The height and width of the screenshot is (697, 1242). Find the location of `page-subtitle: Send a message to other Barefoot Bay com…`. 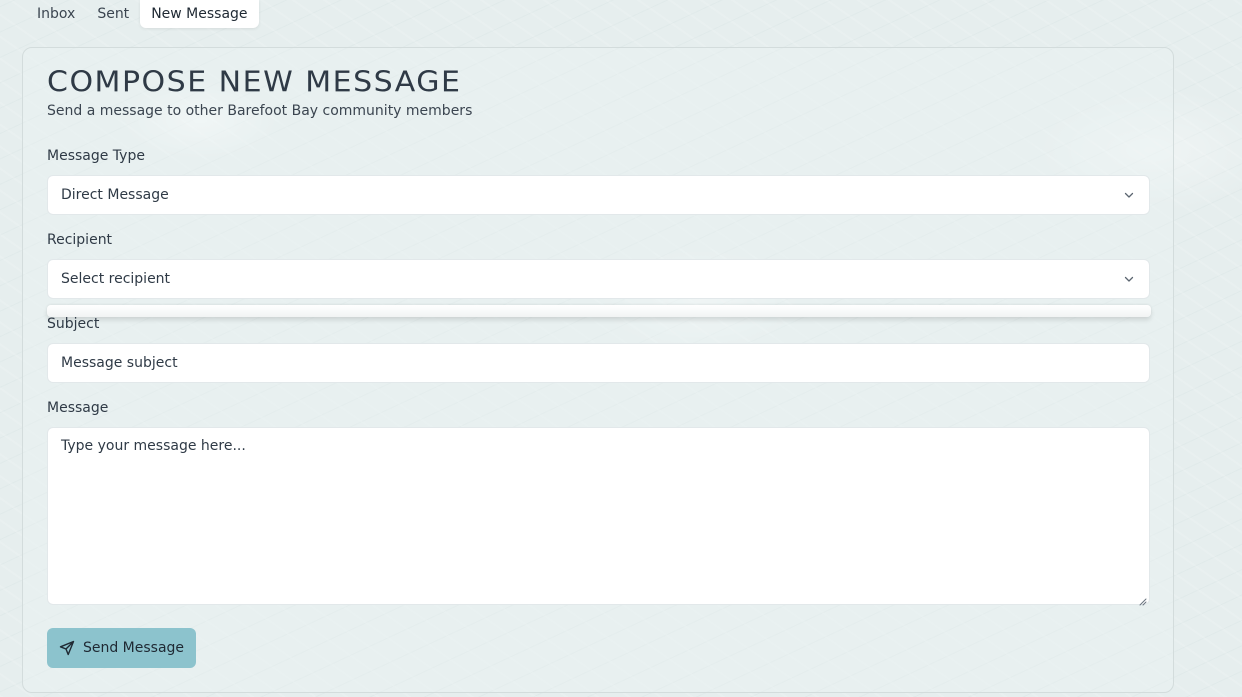

page-subtitle: Send a message to other Barefoot Bay com… is located at coordinates (260, 111).